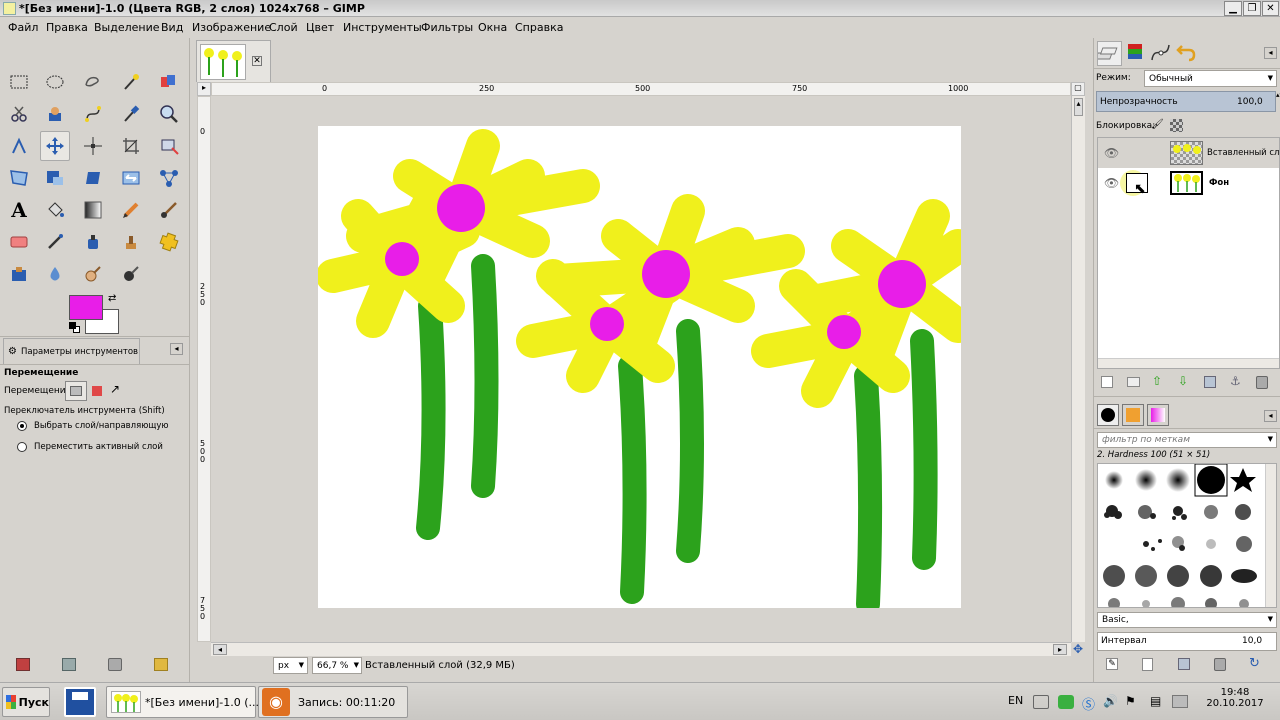 The width and height of the screenshot is (1280, 720). Describe the element at coordinates (55, 242) in the screenshot. I see `airbrush-tool` at that location.